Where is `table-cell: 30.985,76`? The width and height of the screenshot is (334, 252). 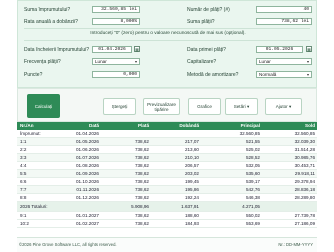 table-cell: 30.985,76 is located at coordinates (304, 157).